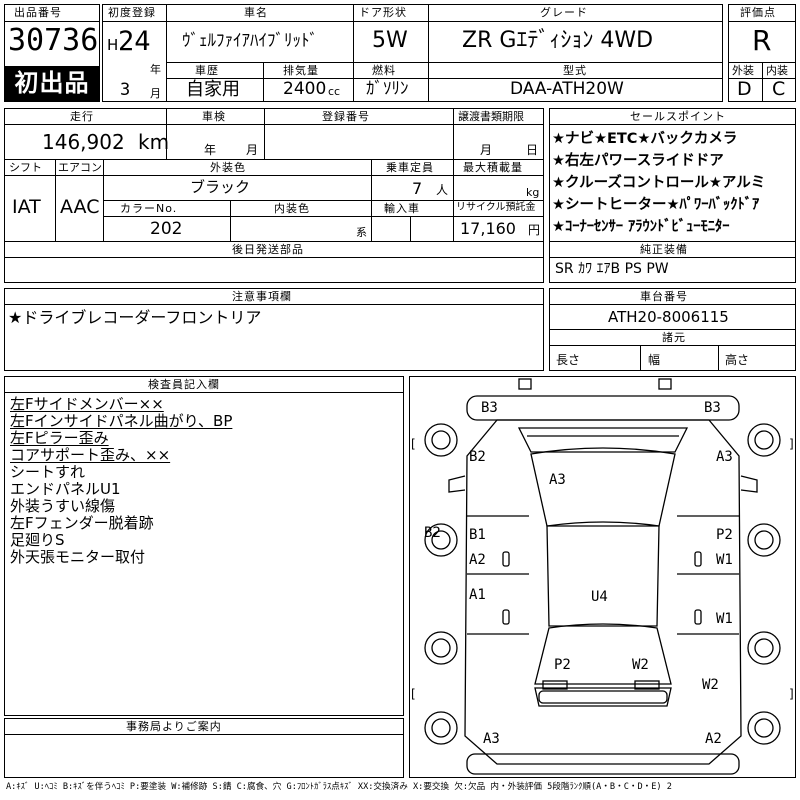 This screenshot has width=800, height=800. What do you see at coordinates (758, 12) in the screenshot?
I see `score-label: 評価点` at bounding box center [758, 12].